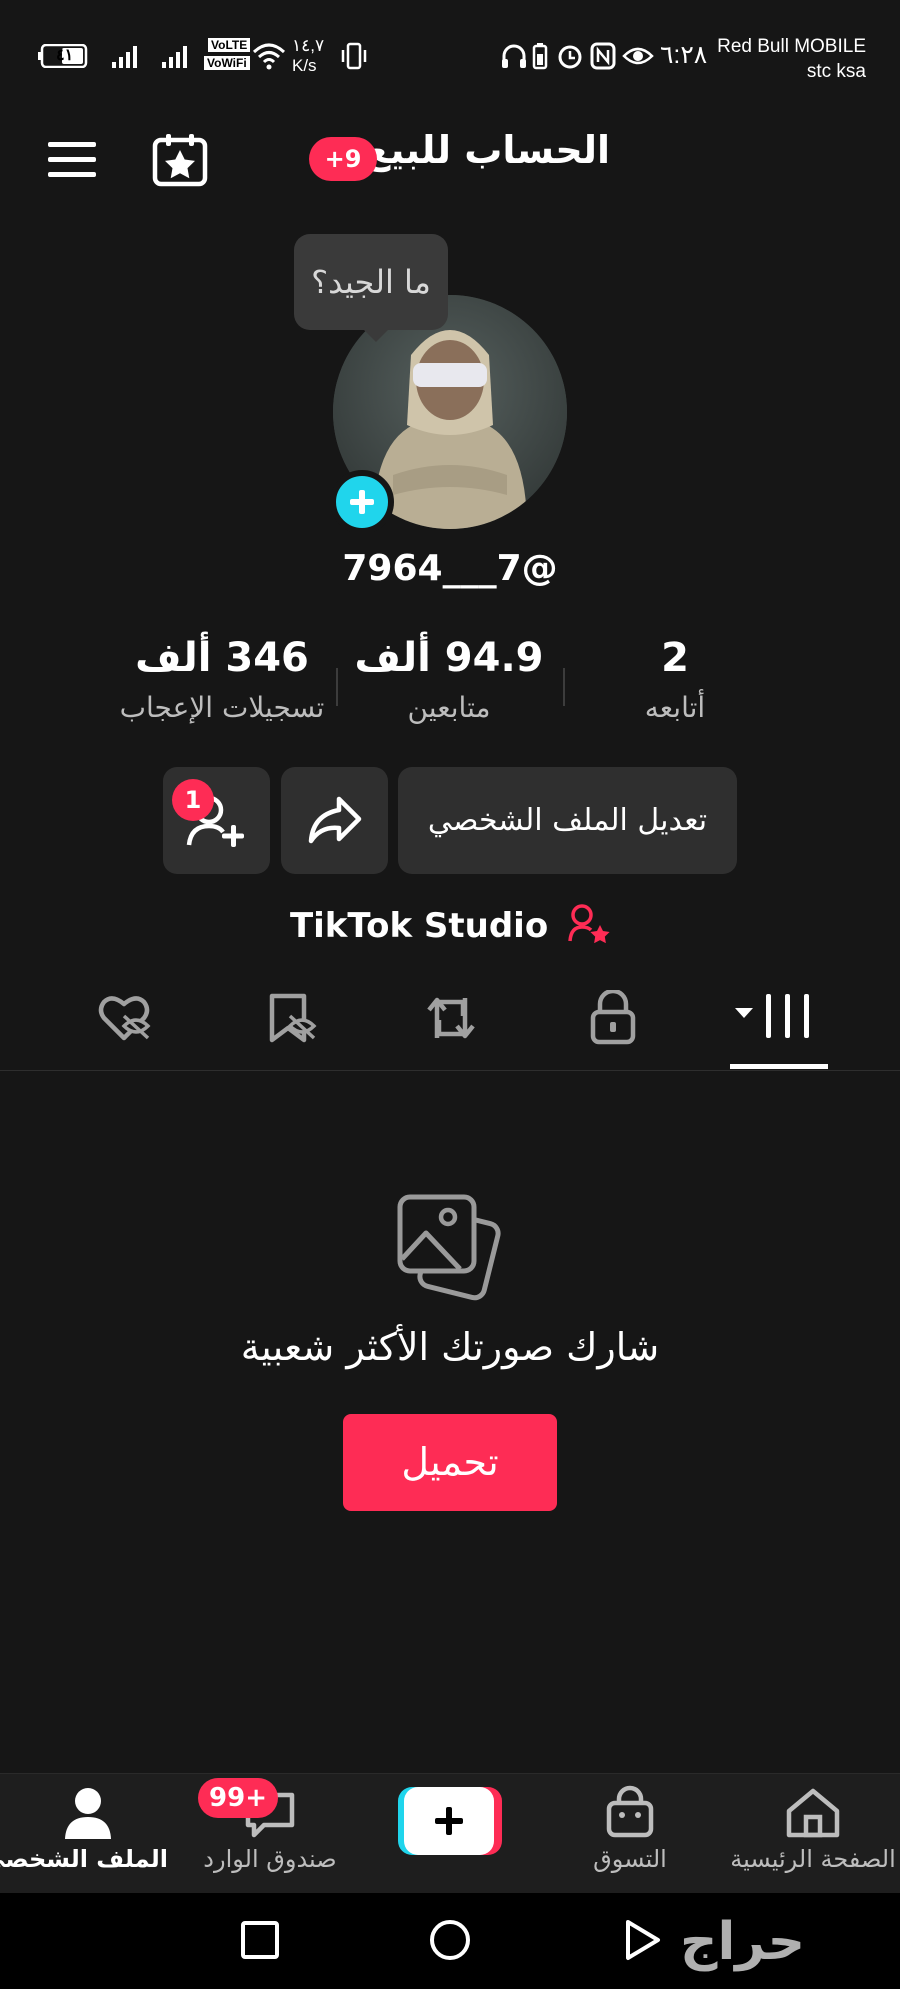 The height and width of the screenshot is (1989, 900). I want to click on repost-icon, so click(451, 1018).